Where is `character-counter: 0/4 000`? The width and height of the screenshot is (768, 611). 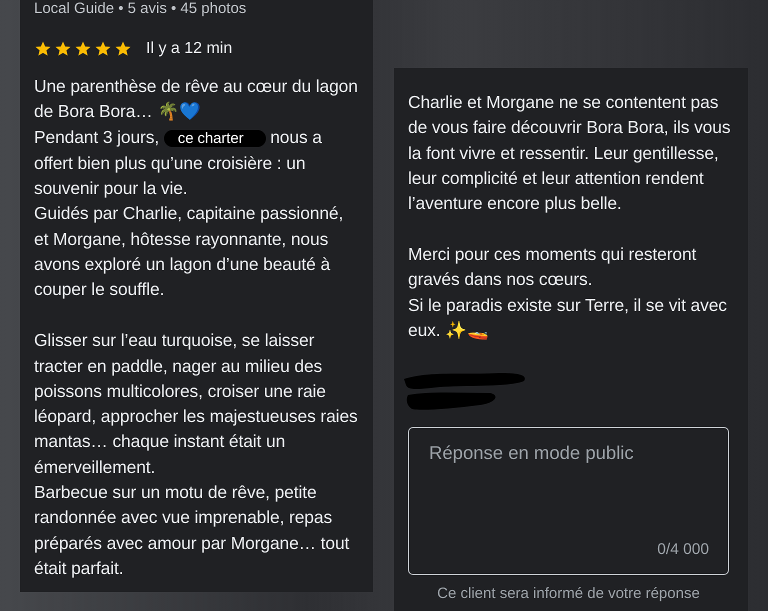 character-counter: 0/4 000 is located at coordinates (683, 550).